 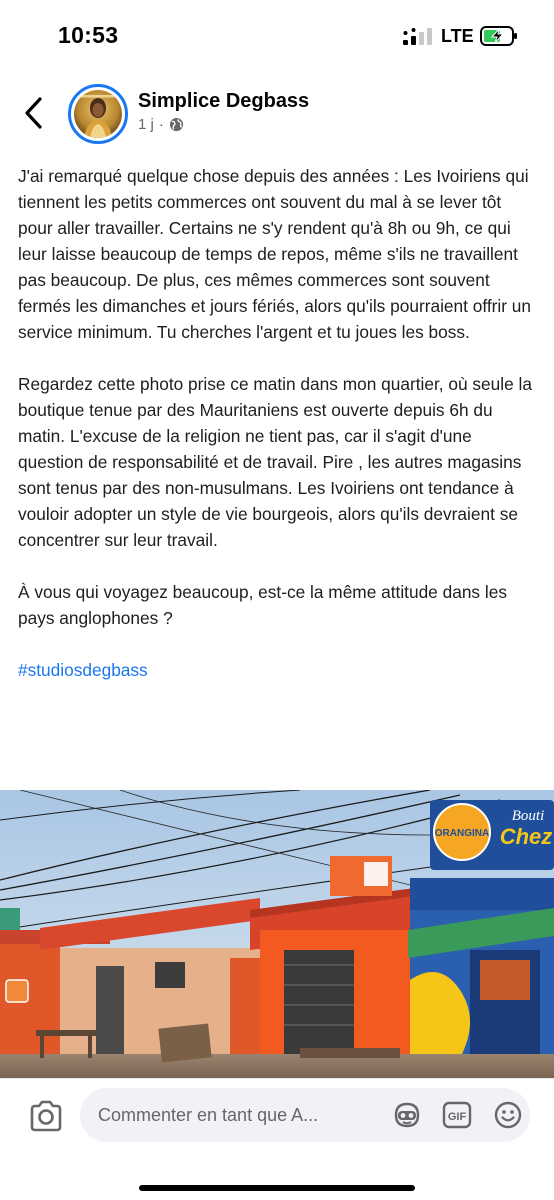 I want to click on avatar, so click(x=98, y=114).